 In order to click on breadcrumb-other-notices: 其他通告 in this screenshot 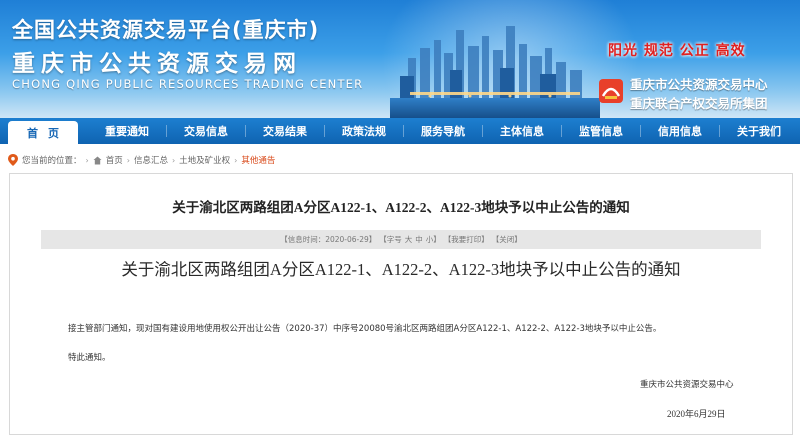, I will do `click(258, 160)`.